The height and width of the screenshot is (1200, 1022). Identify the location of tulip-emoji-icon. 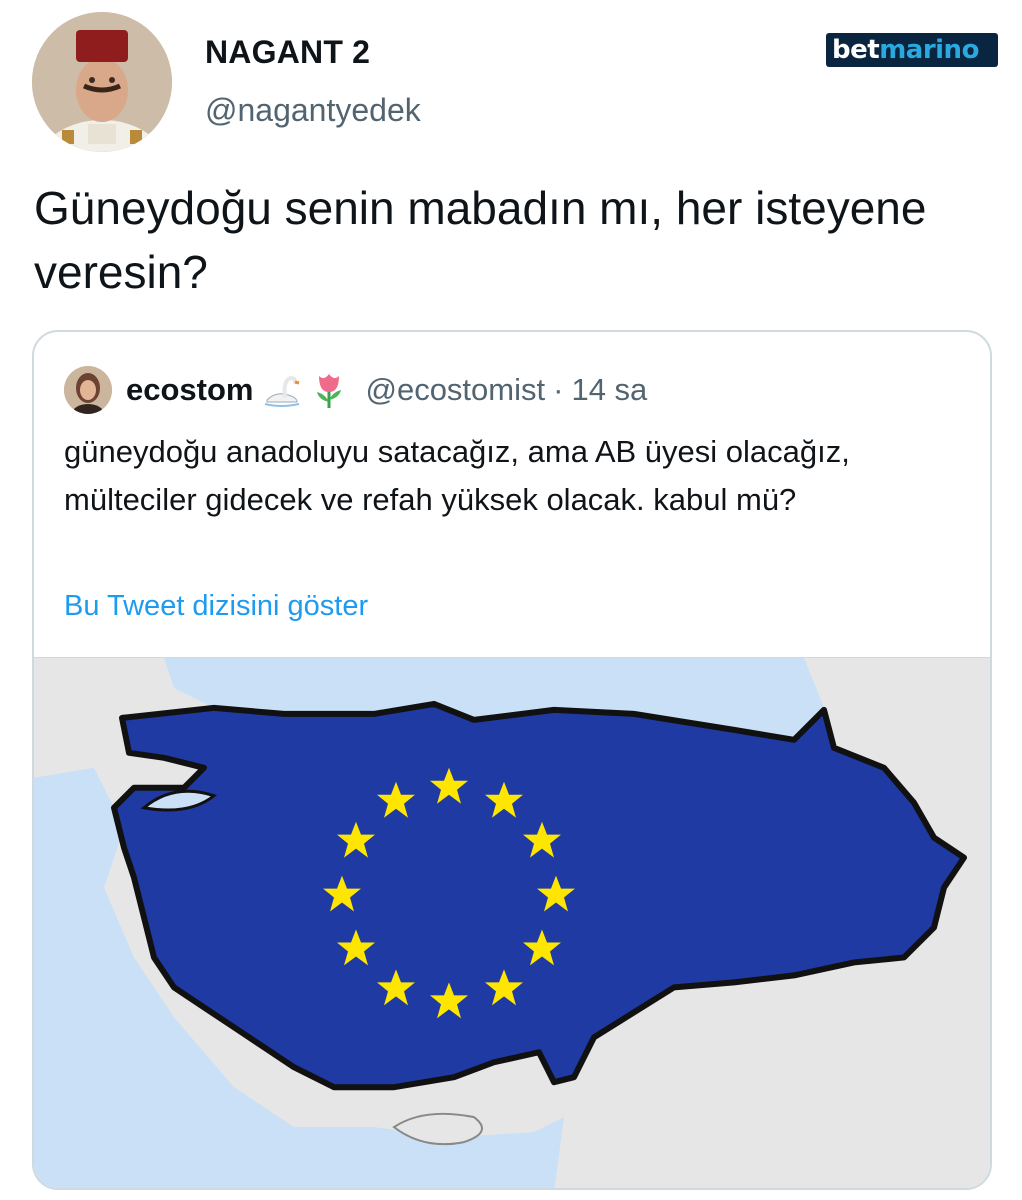
(329, 390).